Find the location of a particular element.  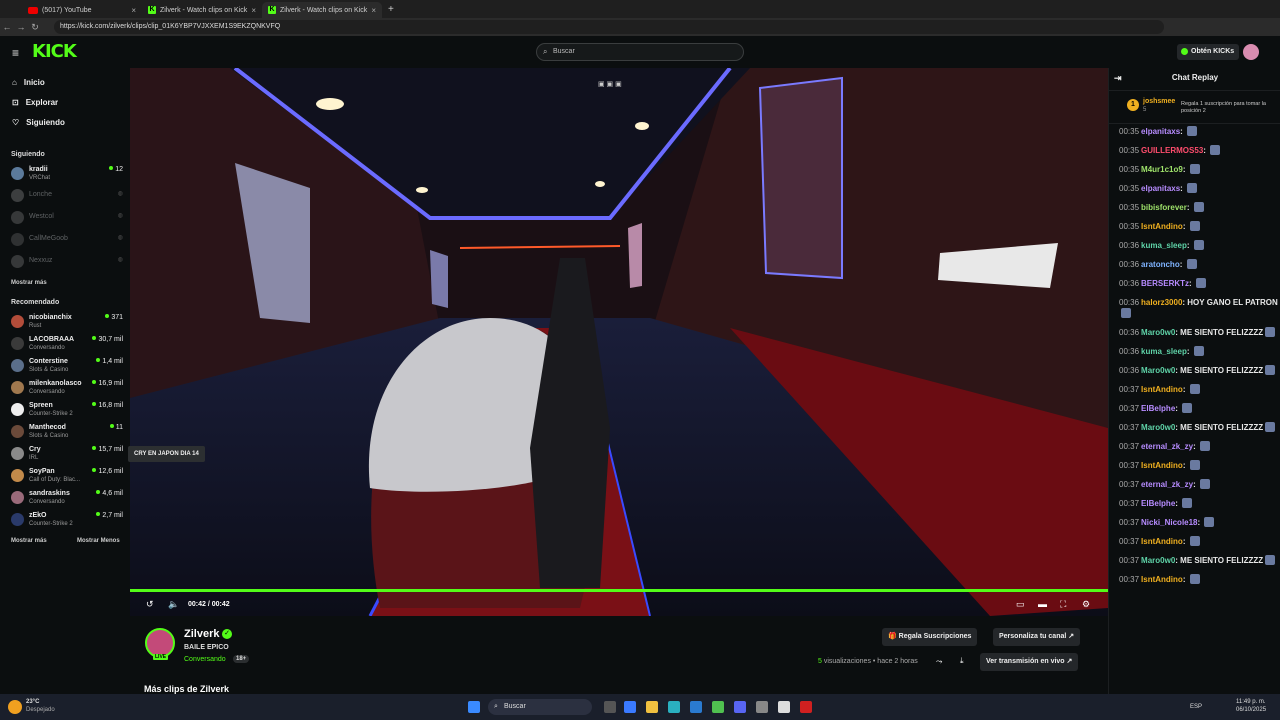

sidebar-channel: milenkanolasco Conversando 16,9 mil is located at coordinates (67, 388).